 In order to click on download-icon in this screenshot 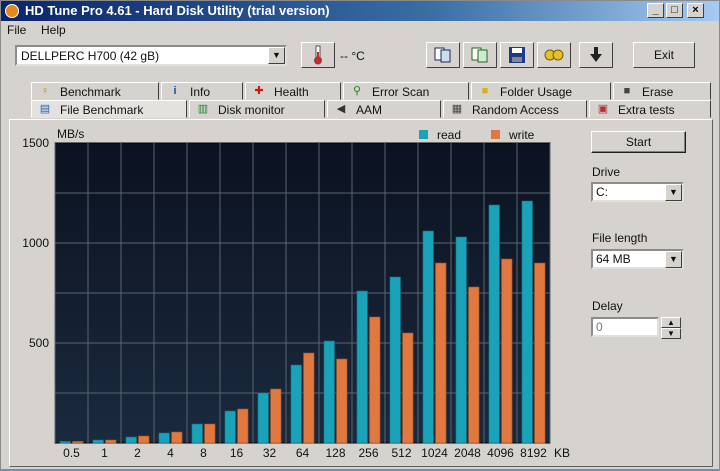, I will do `click(596, 54)`.